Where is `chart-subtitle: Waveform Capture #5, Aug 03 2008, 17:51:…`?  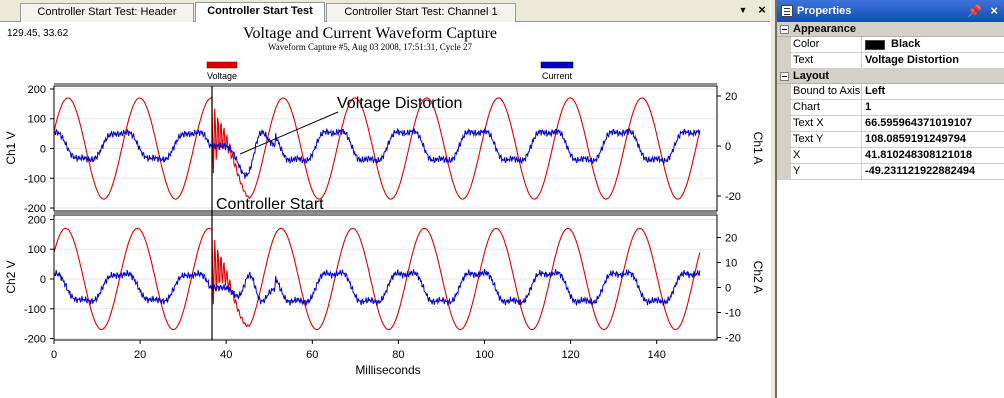
chart-subtitle: Waveform Capture #5, Aug 03 2008, 17:51:… is located at coordinates (370, 47).